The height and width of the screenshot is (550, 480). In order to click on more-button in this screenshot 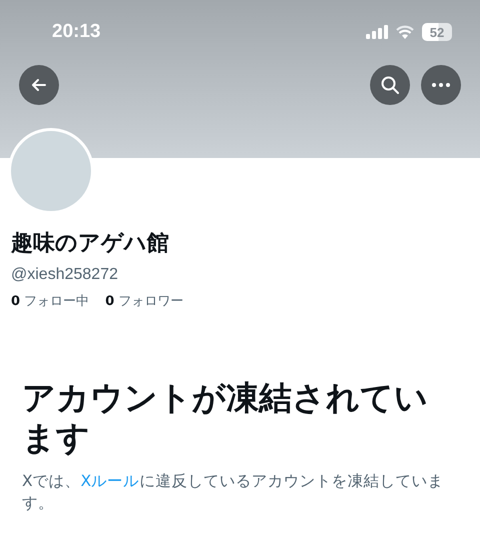, I will do `click(441, 85)`.